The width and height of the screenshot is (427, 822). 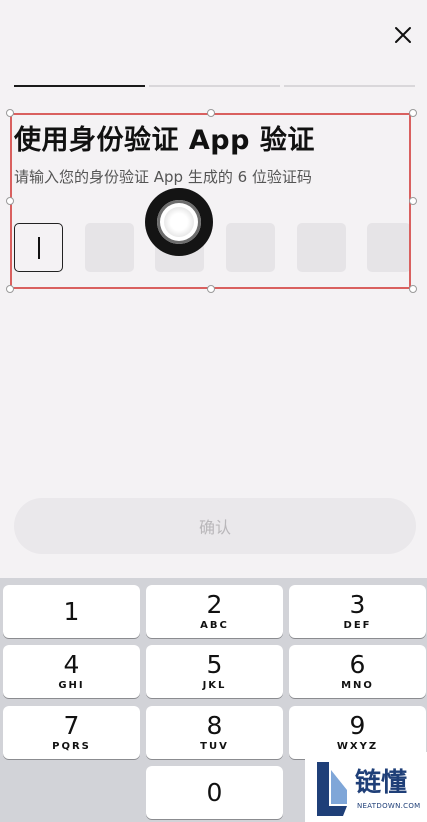 What do you see at coordinates (357, 671) in the screenshot?
I see `key-6: 6 MNO` at bounding box center [357, 671].